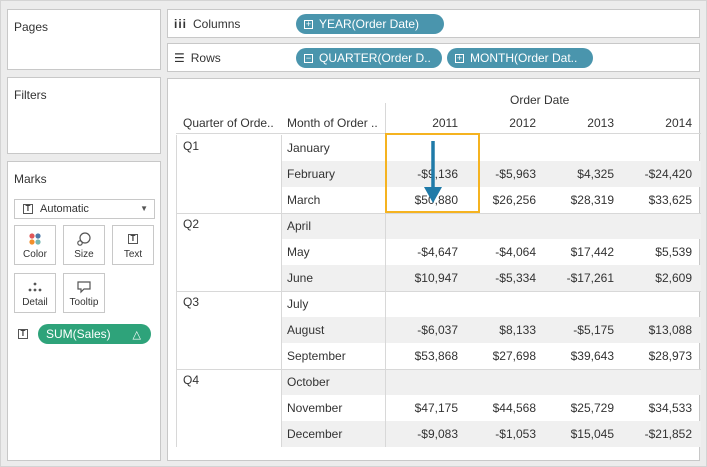 The image size is (707, 467). Describe the element at coordinates (28, 209) in the screenshot. I see `text-mark-icon: T` at that location.